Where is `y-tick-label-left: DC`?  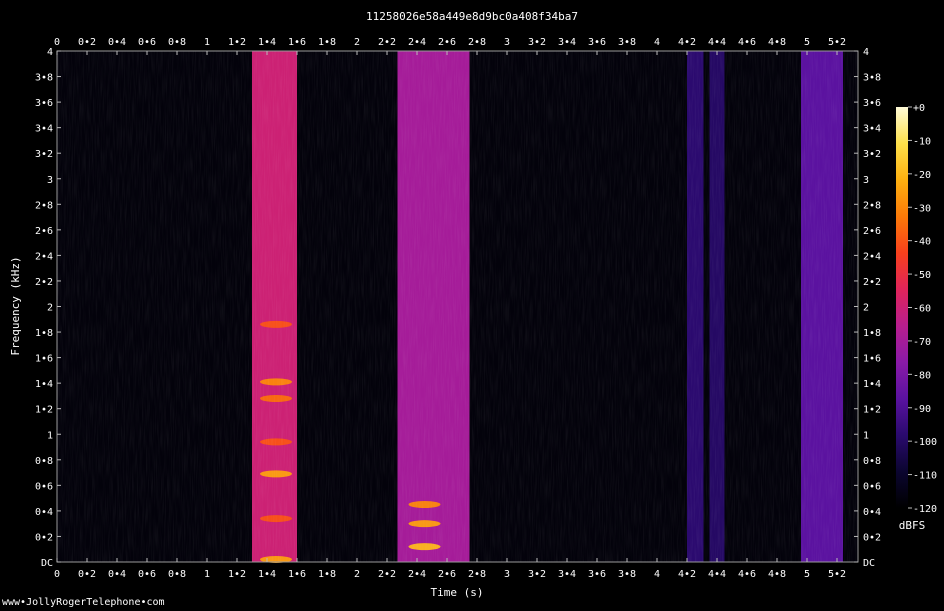
y-tick-label-left: DC is located at coordinates (47, 563).